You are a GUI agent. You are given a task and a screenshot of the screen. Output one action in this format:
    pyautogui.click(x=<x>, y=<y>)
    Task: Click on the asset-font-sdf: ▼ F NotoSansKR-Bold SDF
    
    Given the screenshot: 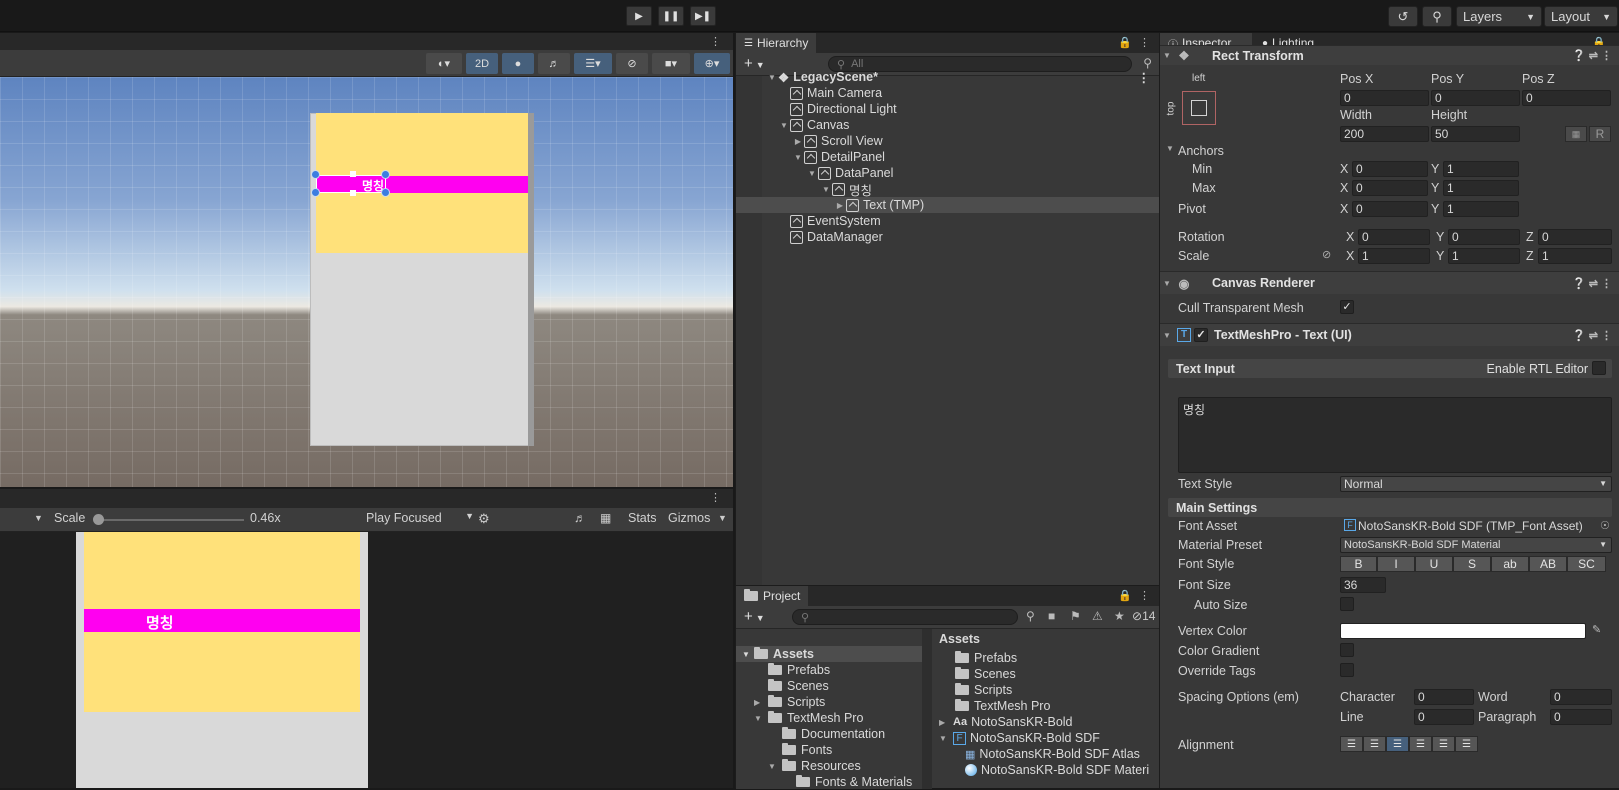 What is the action you would take?
    pyautogui.click(x=1019, y=738)
    